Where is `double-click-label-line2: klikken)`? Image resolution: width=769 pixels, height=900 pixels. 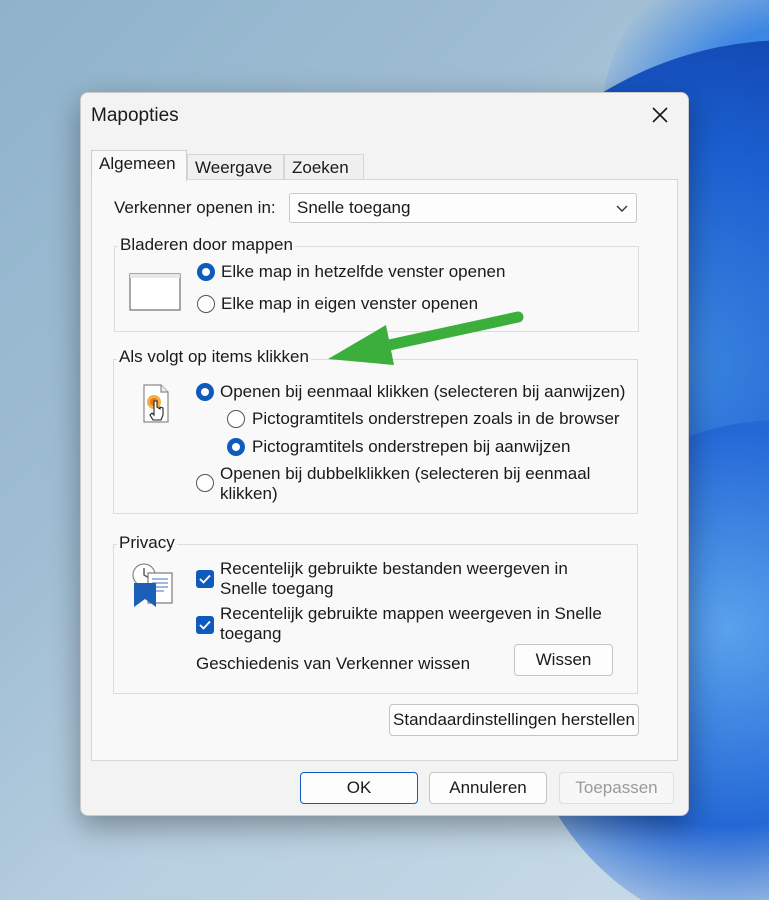
double-click-label-line2: klikken) is located at coordinates (249, 493).